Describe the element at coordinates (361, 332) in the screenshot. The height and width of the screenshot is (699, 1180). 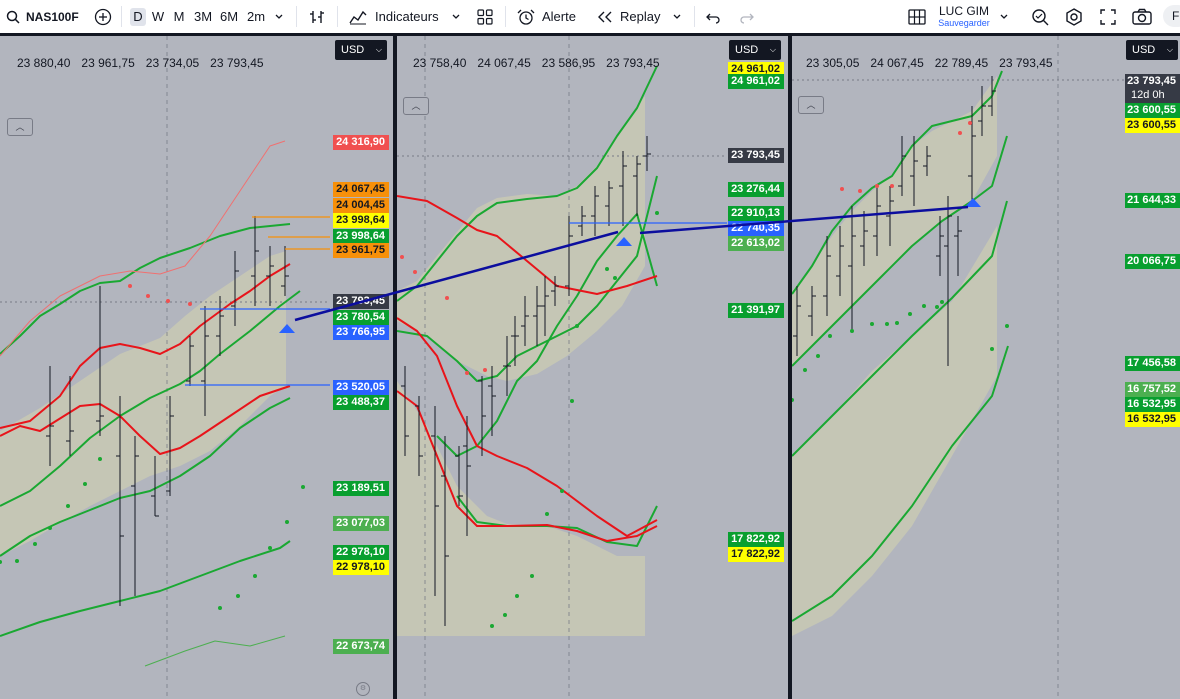
I see `price-label: 23 766,95` at that location.